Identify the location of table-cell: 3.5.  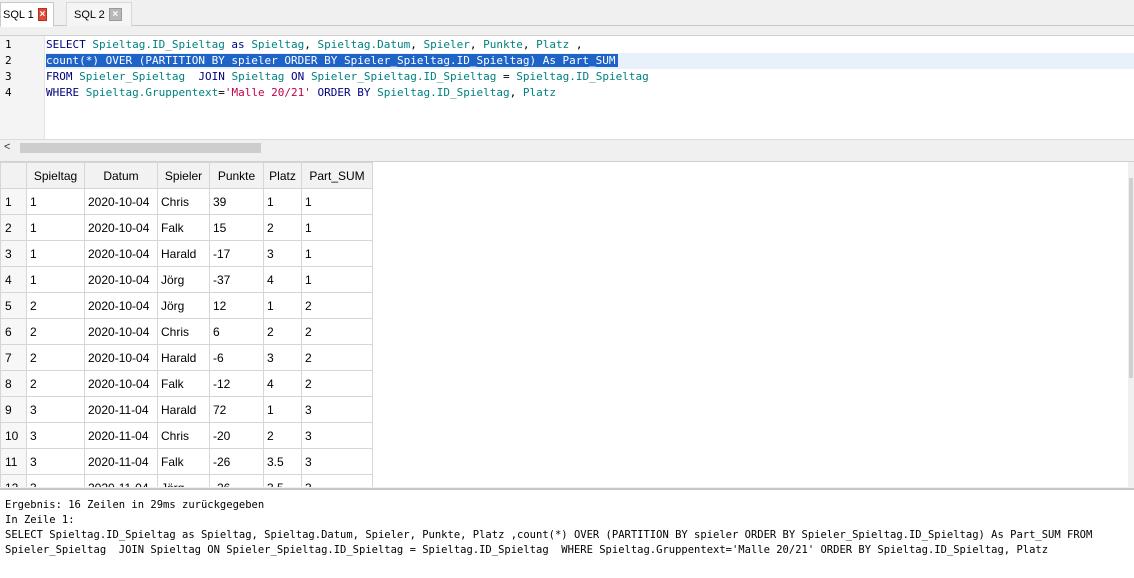
(282, 461).